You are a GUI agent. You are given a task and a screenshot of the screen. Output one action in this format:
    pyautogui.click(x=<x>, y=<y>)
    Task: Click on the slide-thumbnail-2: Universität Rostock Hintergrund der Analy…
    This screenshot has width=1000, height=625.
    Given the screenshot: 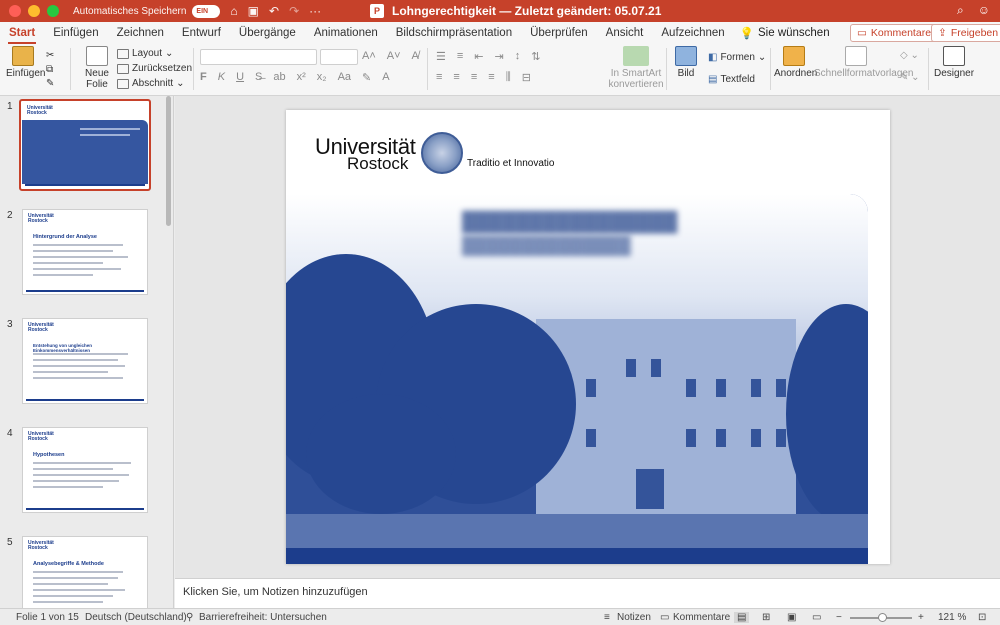 What is the action you would take?
    pyautogui.click(x=85, y=252)
    